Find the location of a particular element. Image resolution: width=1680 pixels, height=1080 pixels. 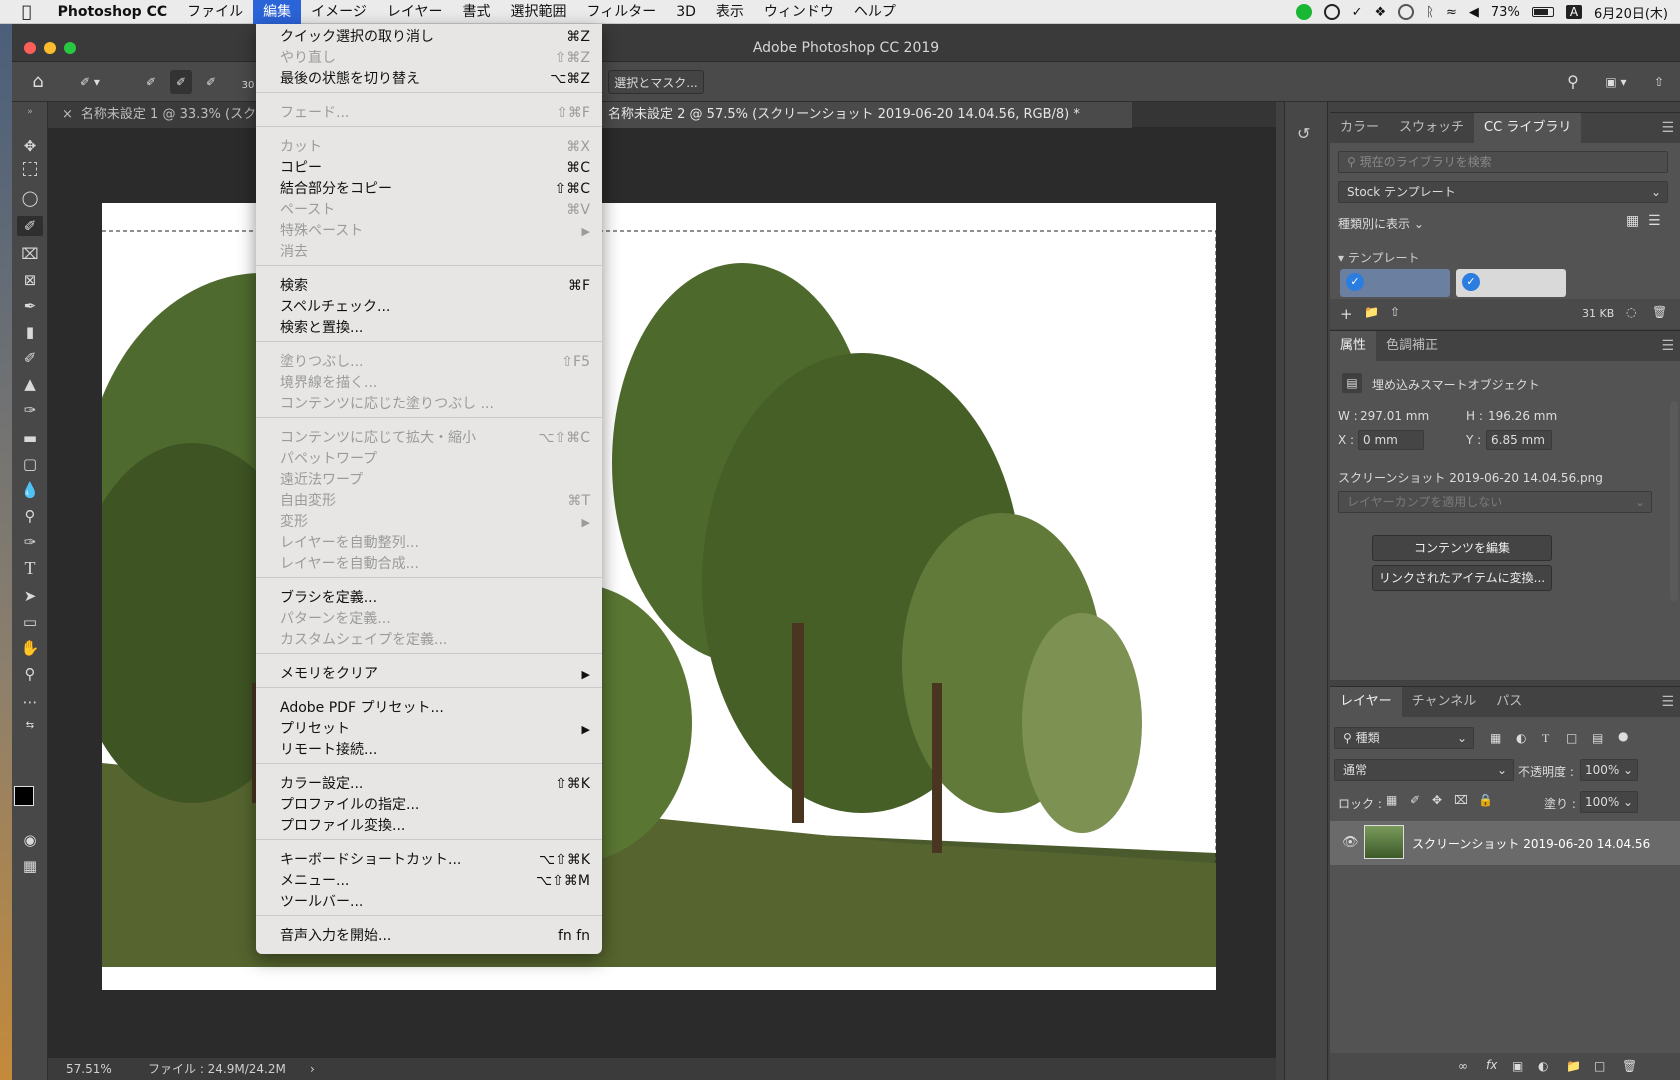

edit-menu-item: キーボードショートカット... ⌥⇧⌘K is located at coordinates (429, 860).